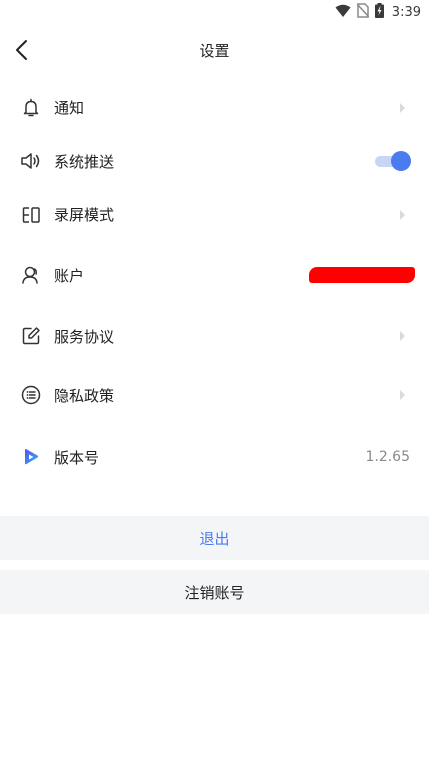 The width and height of the screenshot is (429, 762). What do you see at coordinates (69, 275) in the screenshot?
I see `settings-item-label: 账户` at bounding box center [69, 275].